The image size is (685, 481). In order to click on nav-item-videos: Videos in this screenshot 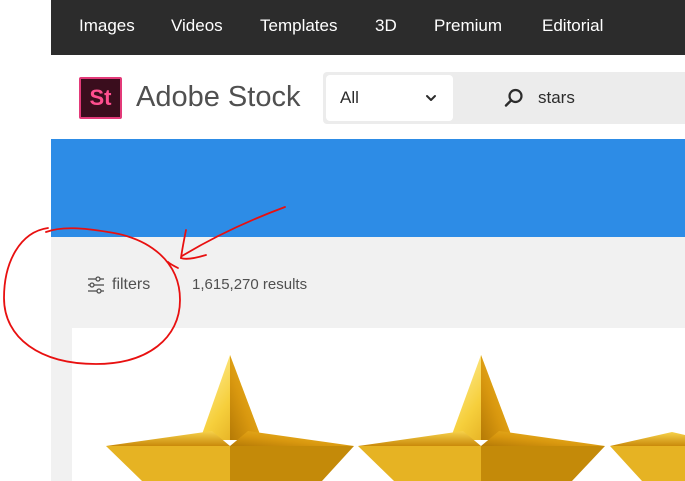, I will do `click(197, 26)`.